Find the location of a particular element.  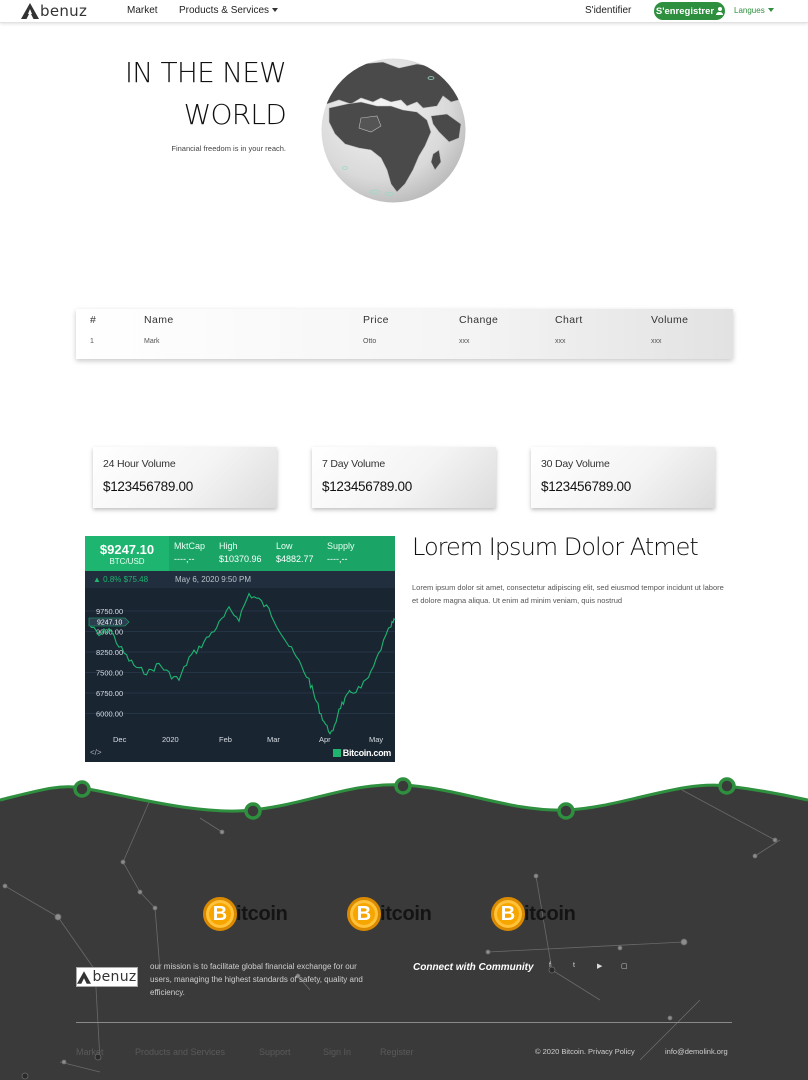

footer-link-support: Support is located at coordinates (275, 1052).